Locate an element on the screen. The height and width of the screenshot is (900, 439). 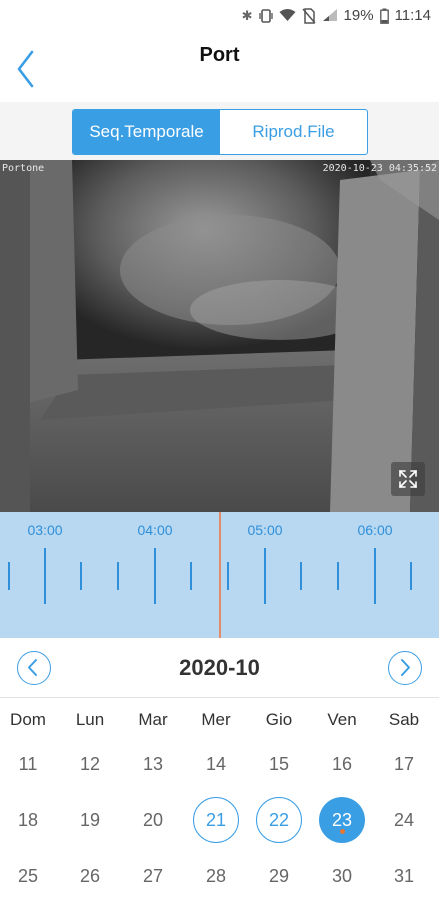
fullscreen-button is located at coordinates (408, 479).